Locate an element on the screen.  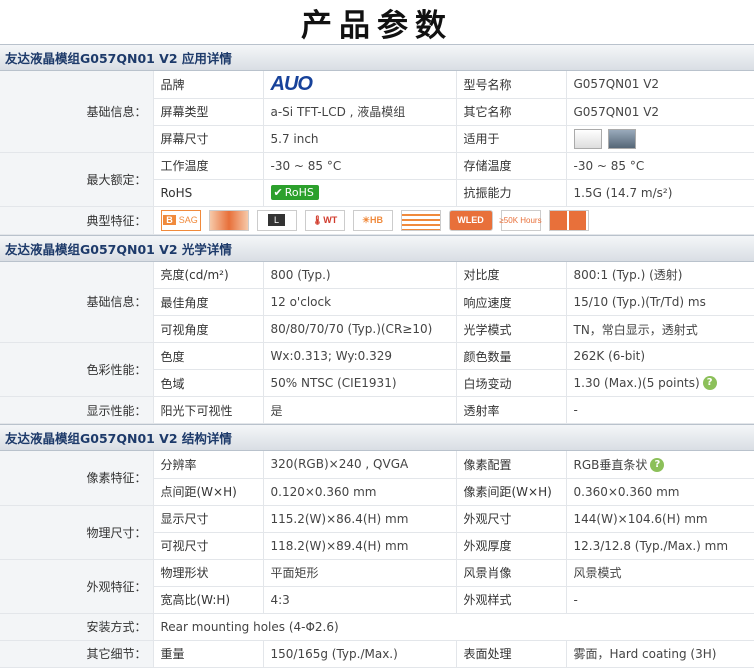
pixel-config-cell: RGB垂直条状? is located at coordinates (660, 465).